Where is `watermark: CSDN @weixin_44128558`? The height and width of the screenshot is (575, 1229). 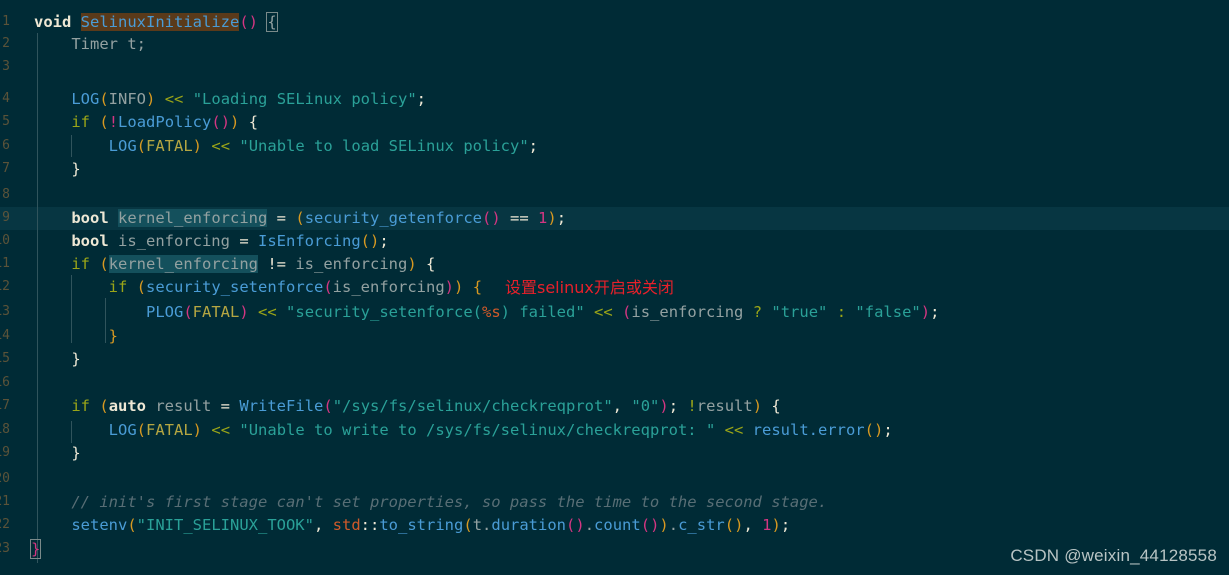
watermark: CSDN @weixin_44128558 is located at coordinates (1113, 555).